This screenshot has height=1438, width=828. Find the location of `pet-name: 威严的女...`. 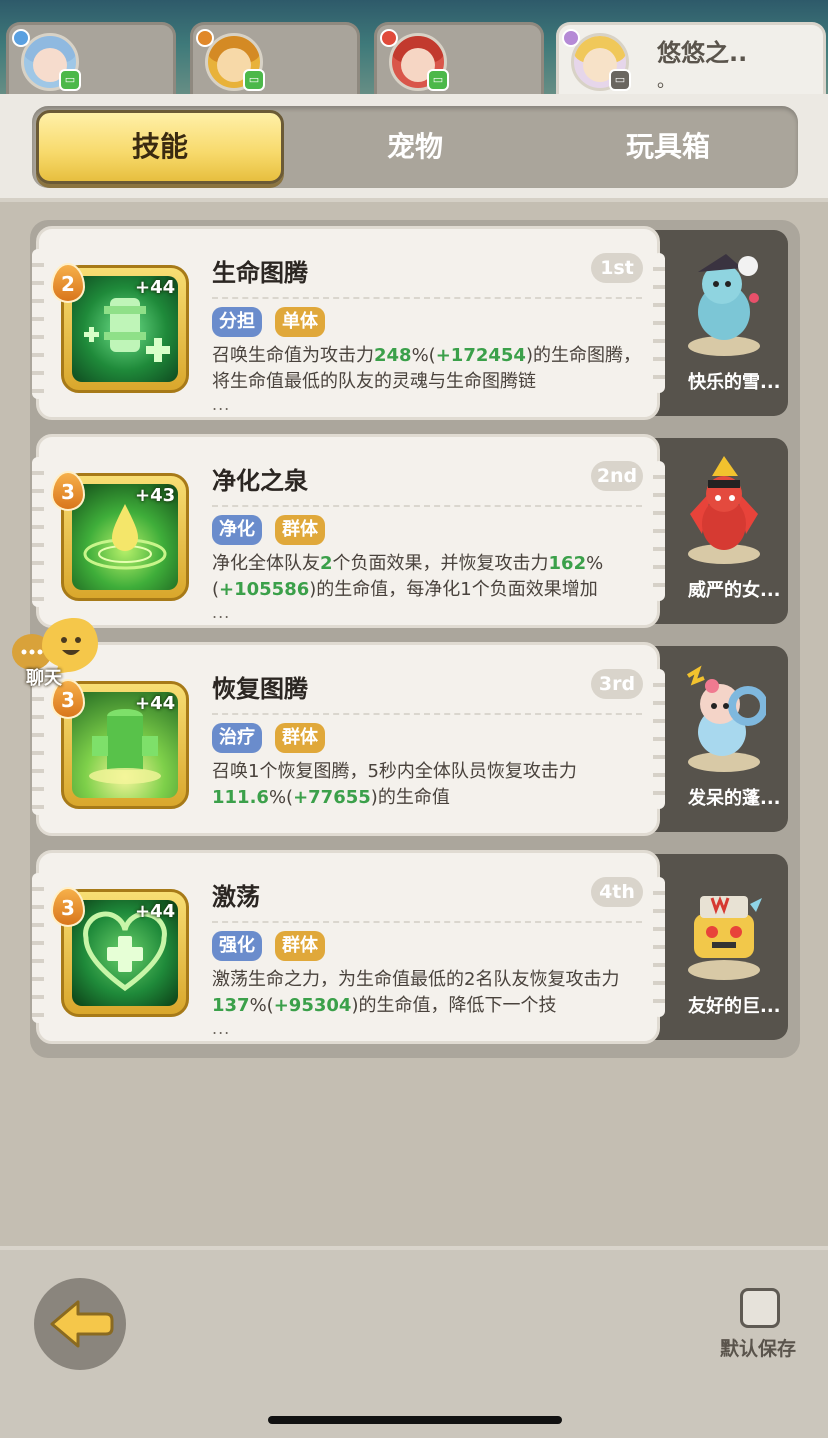

pet-name: 威严的女... is located at coordinates (734, 590).